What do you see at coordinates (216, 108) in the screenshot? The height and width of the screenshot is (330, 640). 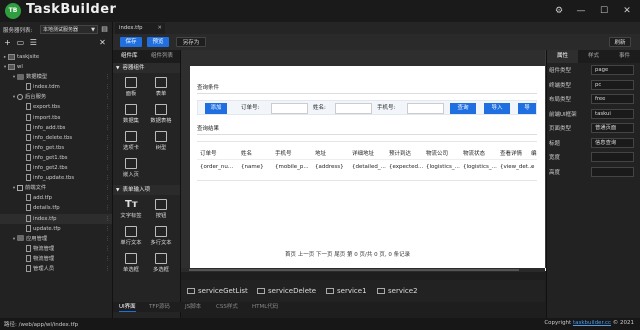 I see `add-button: 添加` at bounding box center [216, 108].